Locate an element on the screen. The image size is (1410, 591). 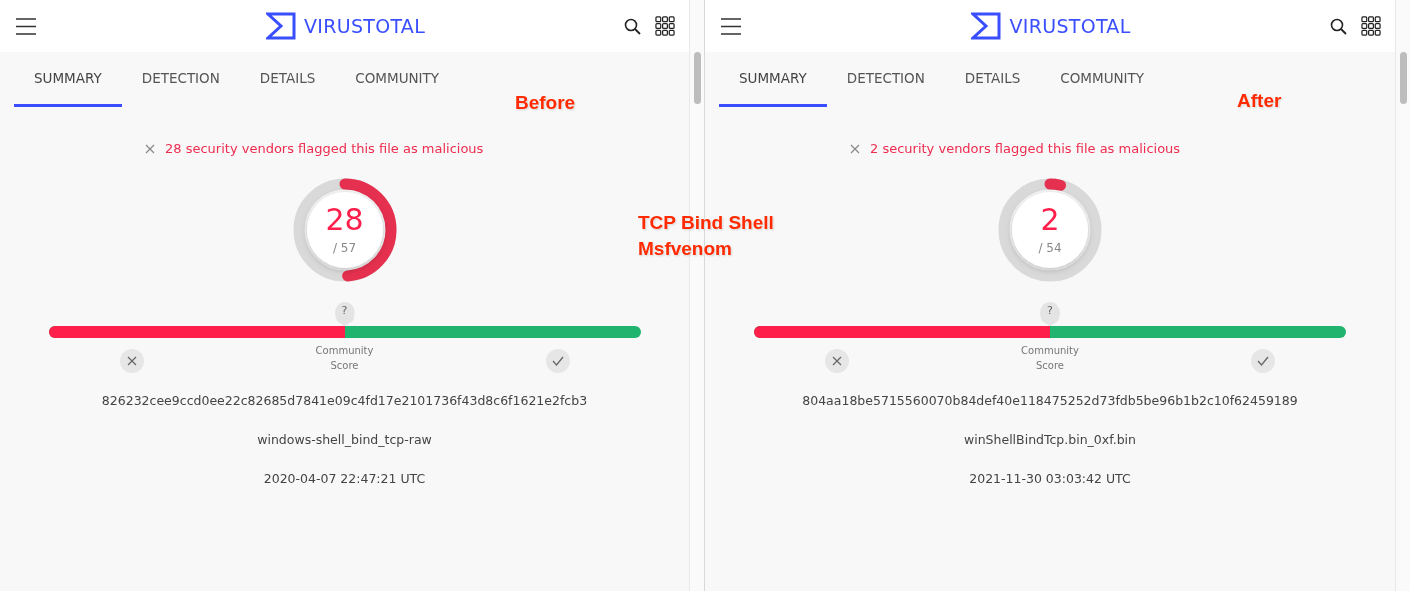
annotation-label: Msfvenom is located at coordinates (685, 249).